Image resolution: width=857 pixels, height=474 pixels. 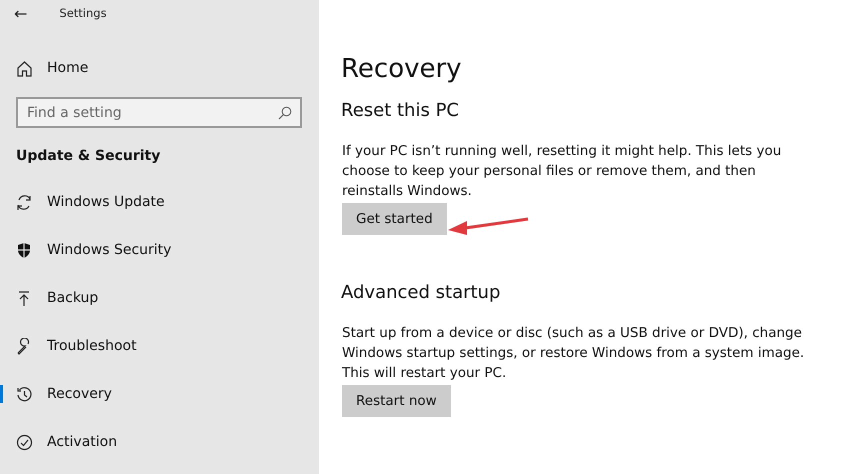 What do you see at coordinates (159, 298) in the screenshot?
I see `nav-item: Backup` at bounding box center [159, 298].